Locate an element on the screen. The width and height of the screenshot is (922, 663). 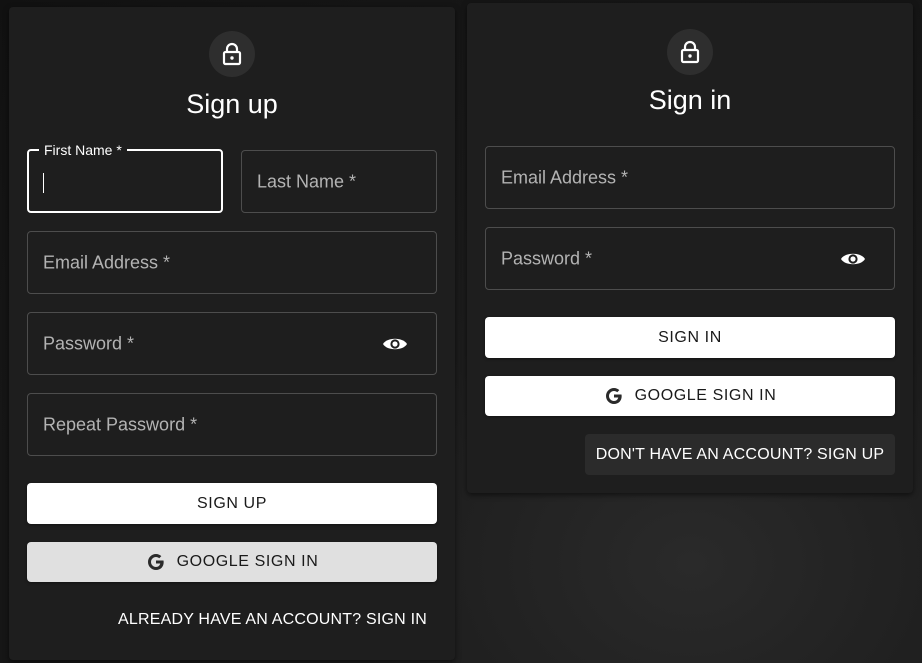
dont-have-account-link: DON'T HAVE AN ACCOUNT? SIGN UP is located at coordinates (740, 454).